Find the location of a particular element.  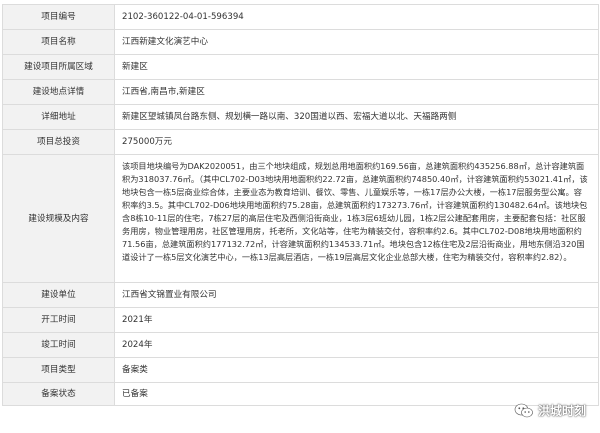

row-label: 建设地点详情 is located at coordinates (59, 92).